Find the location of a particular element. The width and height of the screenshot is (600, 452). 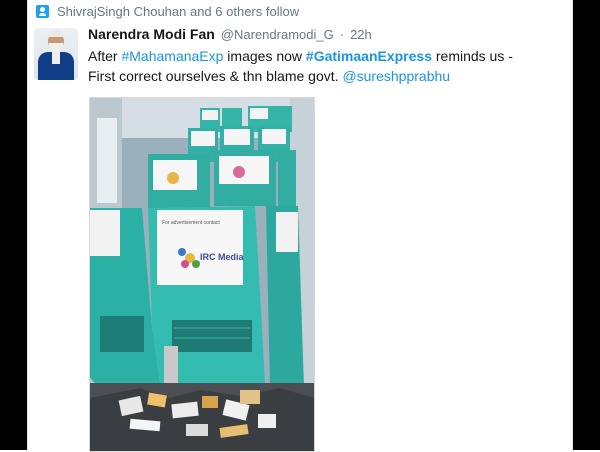

social-context: ShivrajSingh Chouhan and 6 others follow is located at coordinates (167, 11).